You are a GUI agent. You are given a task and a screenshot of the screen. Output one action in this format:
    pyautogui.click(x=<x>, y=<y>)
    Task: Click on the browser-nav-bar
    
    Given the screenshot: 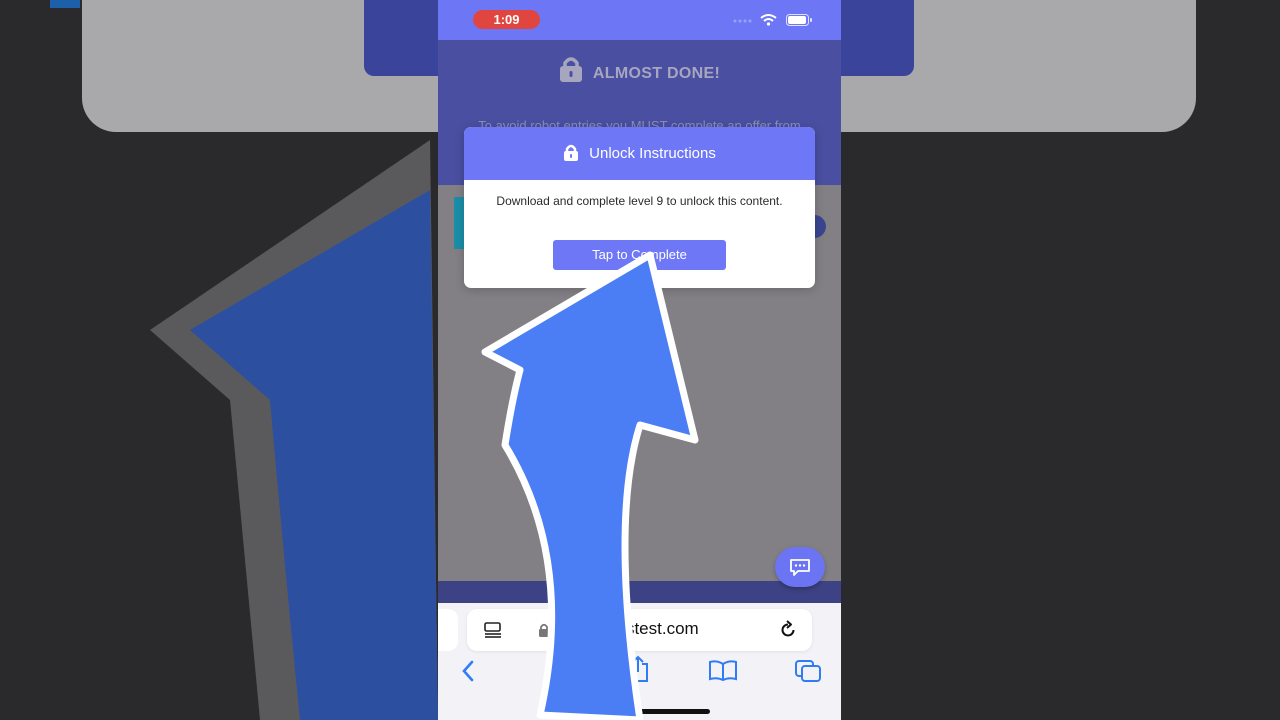 What is the action you would take?
    pyautogui.click(x=639, y=671)
    